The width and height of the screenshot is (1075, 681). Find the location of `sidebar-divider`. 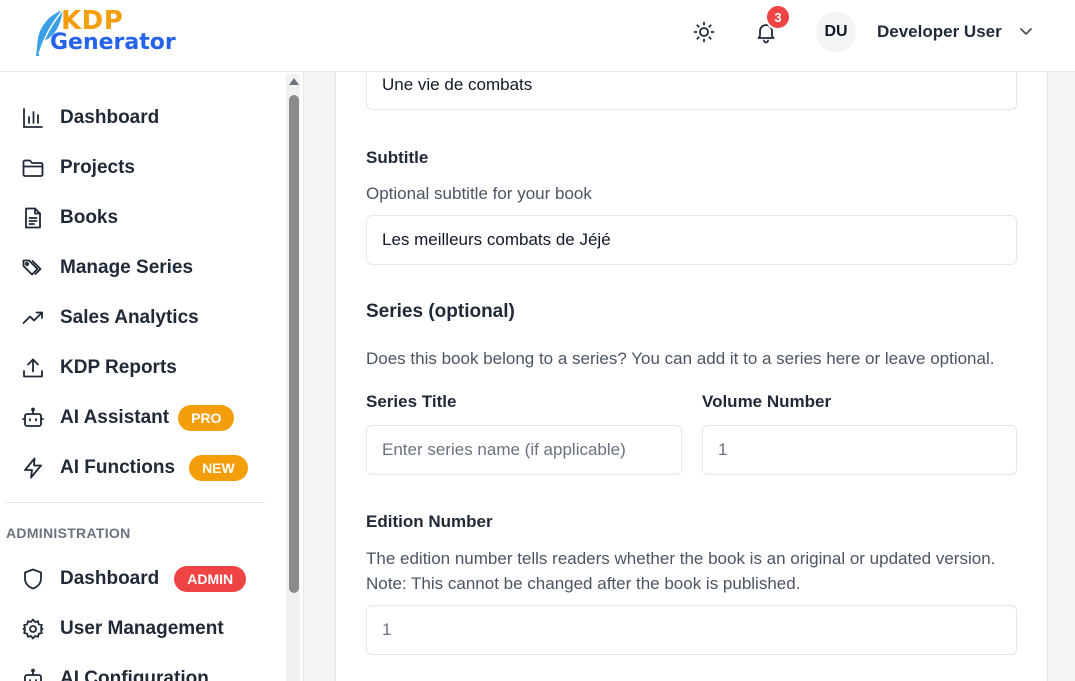

sidebar-divider is located at coordinates (135, 502).